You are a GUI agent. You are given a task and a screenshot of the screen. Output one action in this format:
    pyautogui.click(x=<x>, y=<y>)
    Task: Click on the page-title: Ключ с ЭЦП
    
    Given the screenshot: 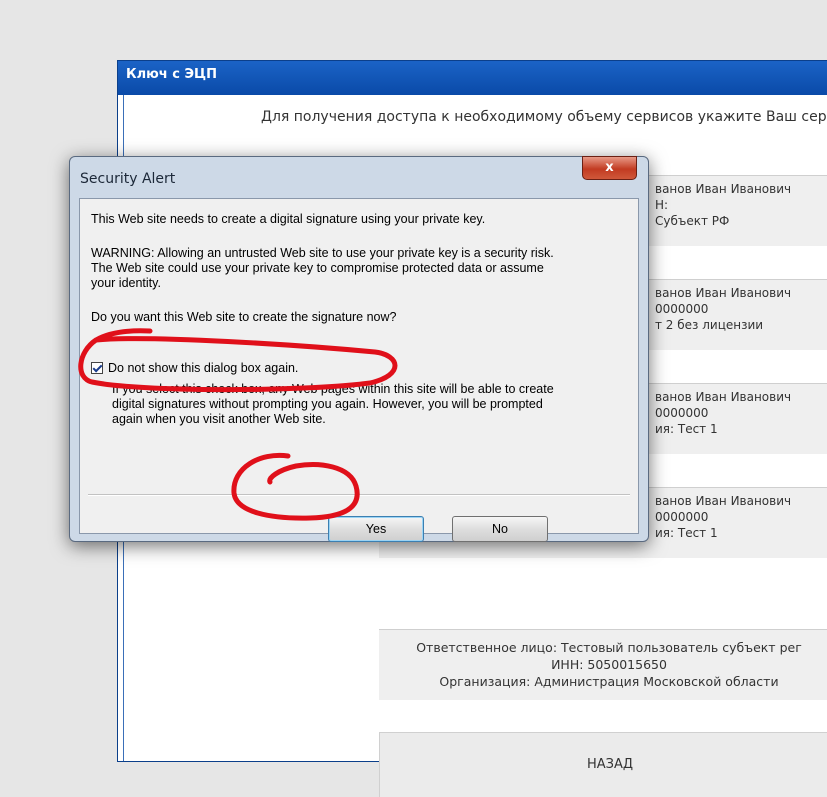 What is the action you would take?
    pyautogui.click(x=472, y=78)
    